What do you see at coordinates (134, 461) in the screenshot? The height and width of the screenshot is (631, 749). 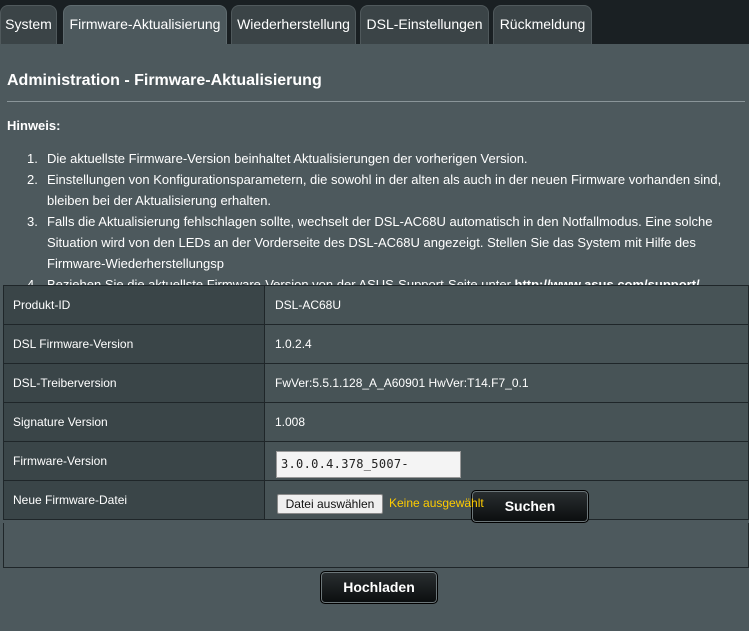 I see `firmware-version-label: Firmware-Version` at bounding box center [134, 461].